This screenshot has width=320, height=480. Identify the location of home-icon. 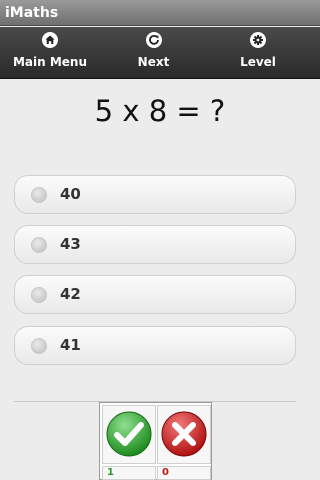
(50, 40).